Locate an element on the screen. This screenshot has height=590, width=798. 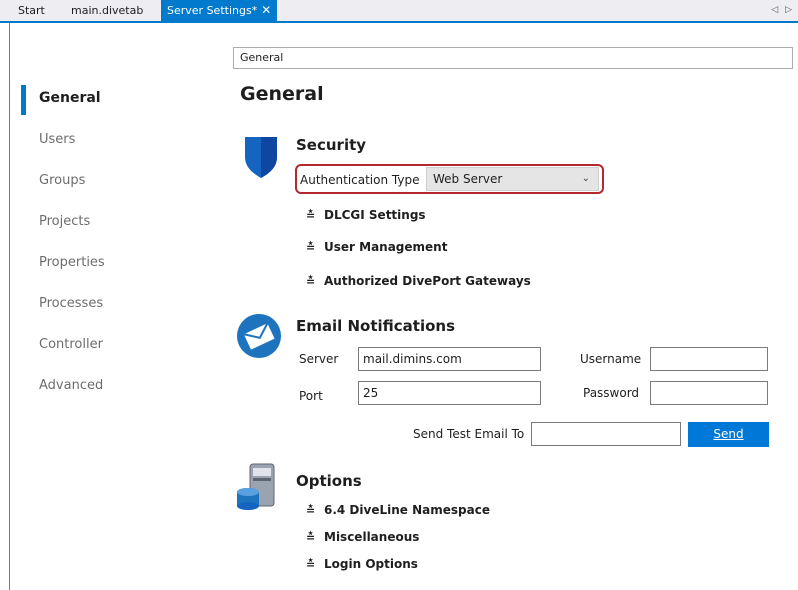
expander-label: DLCGI Settings is located at coordinates (375, 215).